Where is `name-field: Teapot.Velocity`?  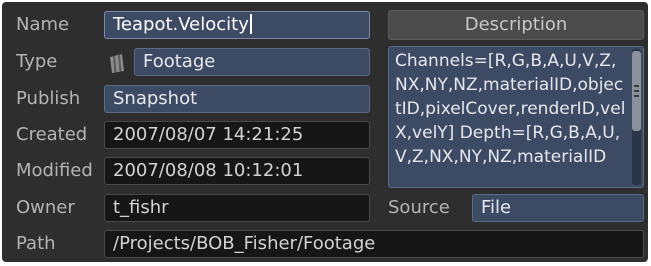
name-field: Teapot.Velocity is located at coordinates (237, 25).